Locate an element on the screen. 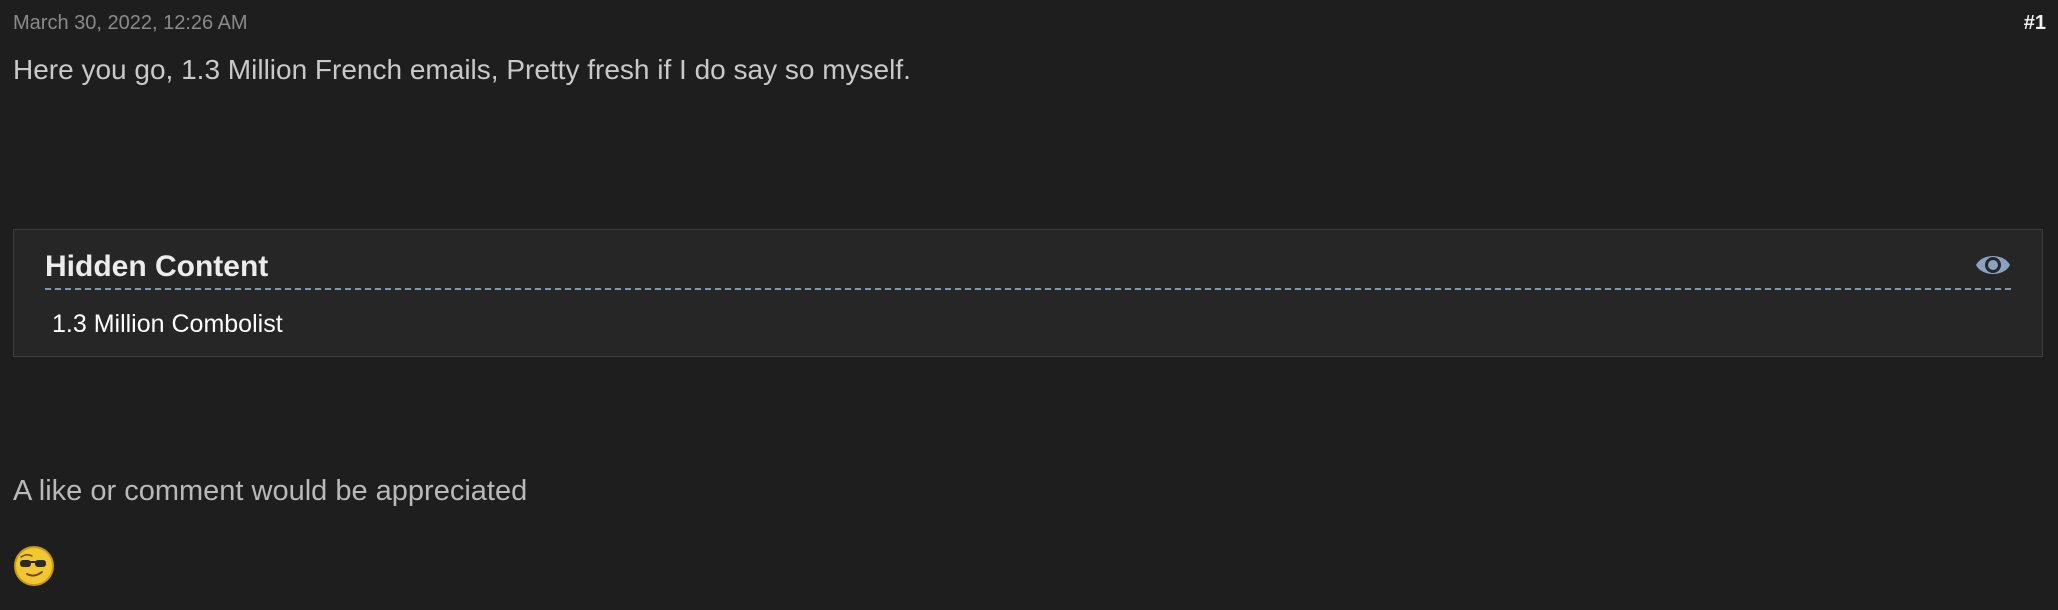  cool-smiley-emoji-icon is located at coordinates (34, 566).